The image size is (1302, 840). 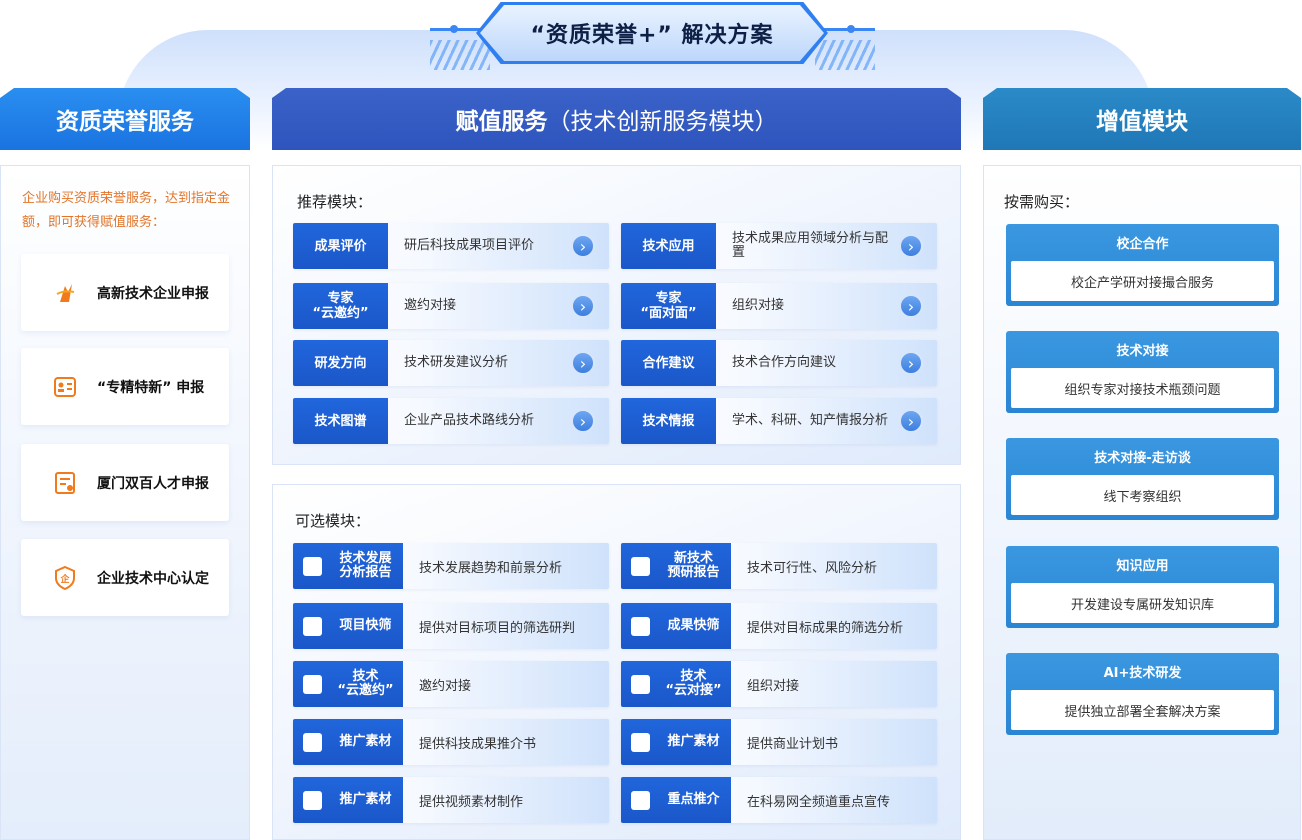 What do you see at coordinates (693, 625) in the screenshot?
I see `module-tag: 成果快筛` at bounding box center [693, 625].